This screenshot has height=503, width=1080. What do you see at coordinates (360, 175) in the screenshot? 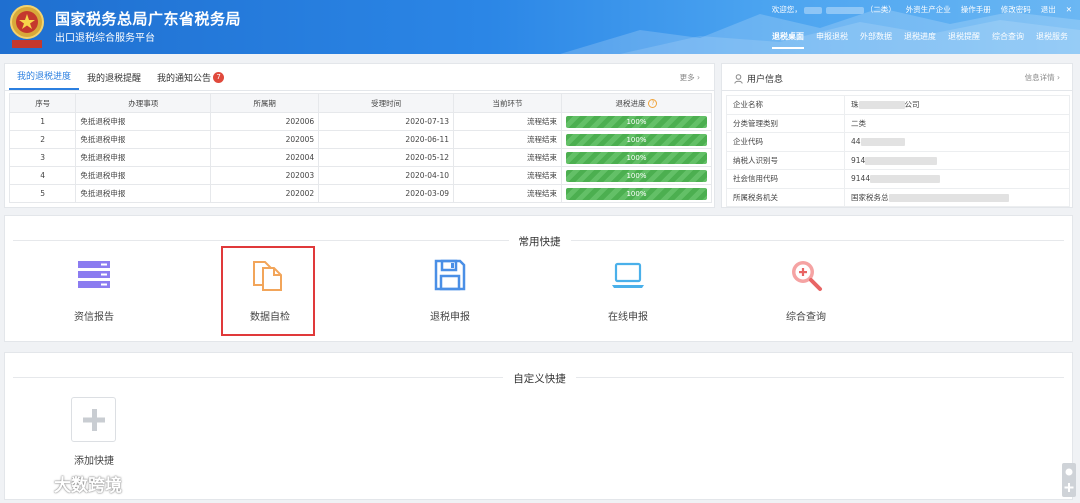
I see `table-row: 4 免抵退税申报 202003 2020-04-10 流程结束 100%` at bounding box center [360, 175].